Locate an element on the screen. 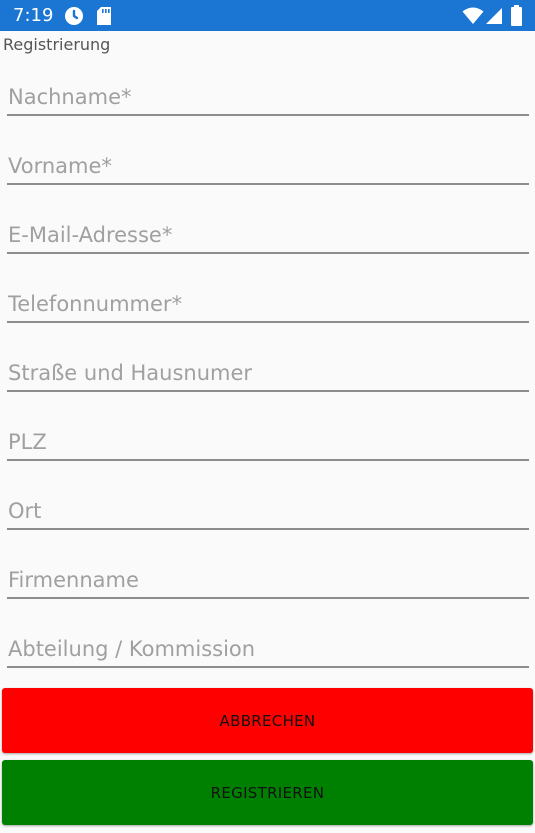 The height and width of the screenshot is (833, 535). field-plz is located at coordinates (268, 449).